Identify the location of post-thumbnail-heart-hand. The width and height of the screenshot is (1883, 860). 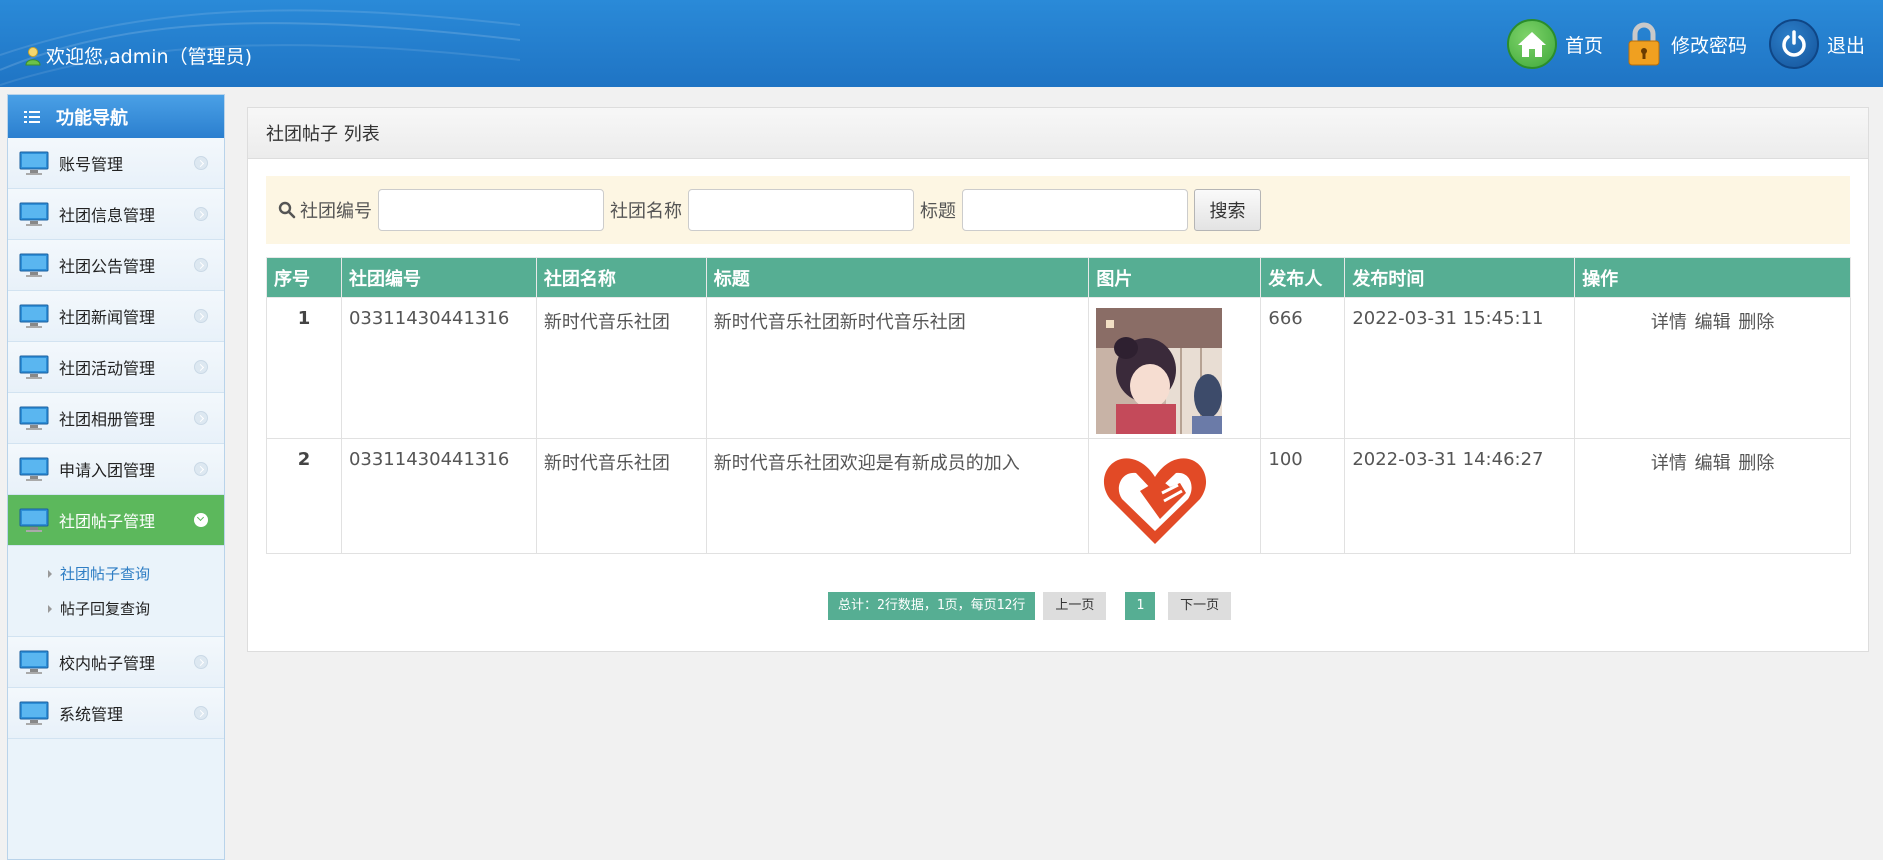
(1155, 499).